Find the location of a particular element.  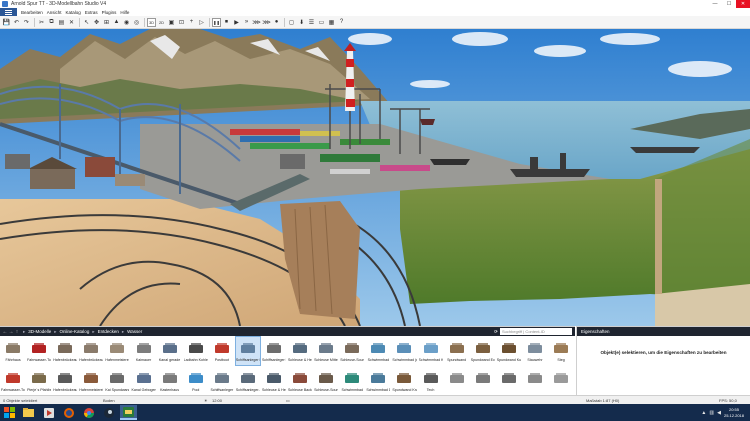

refresh-icon: ⟳ is located at coordinates (496, 332).